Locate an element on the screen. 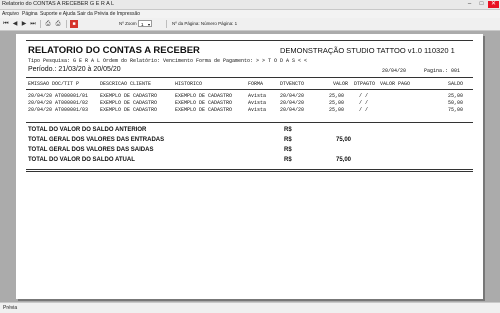  print-date: 20/04/20 is located at coordinates (394, 71).